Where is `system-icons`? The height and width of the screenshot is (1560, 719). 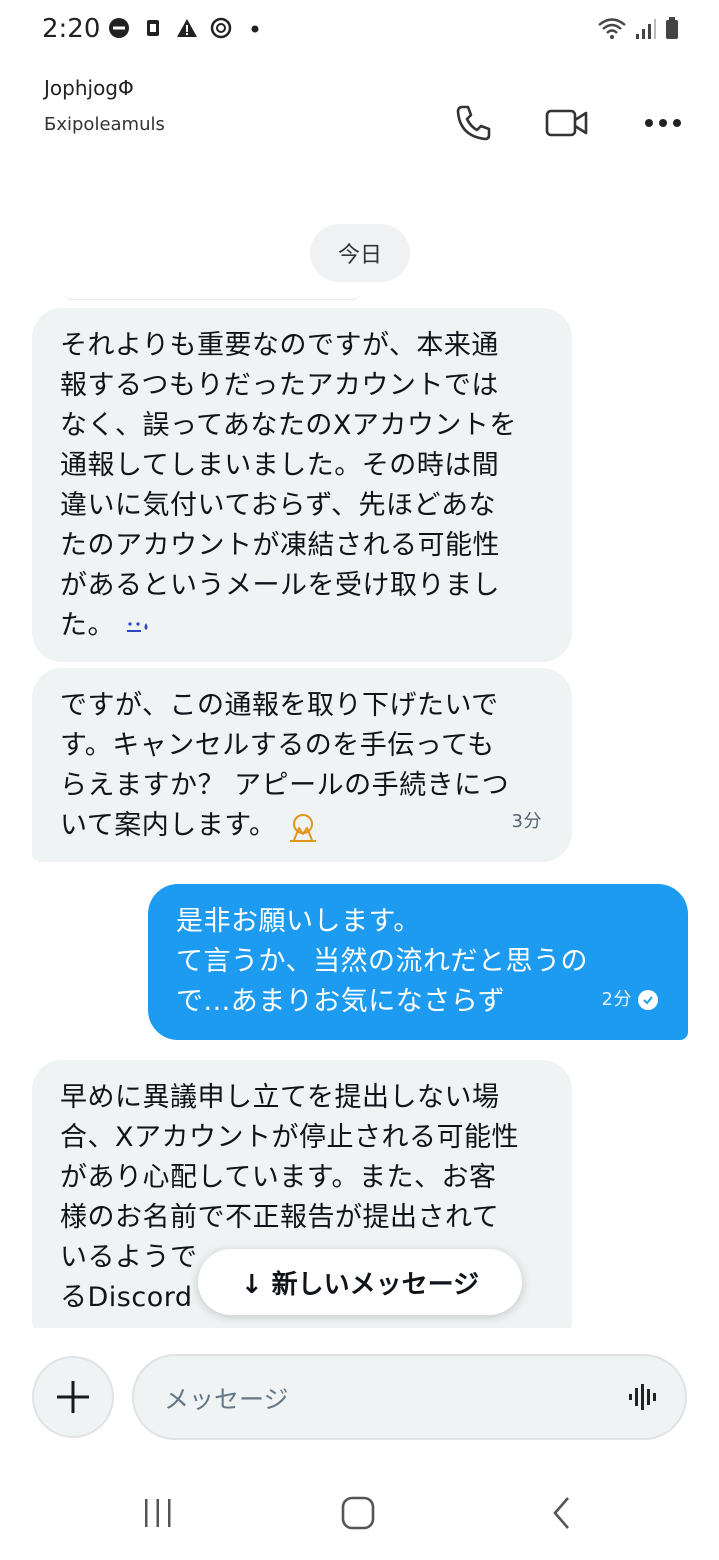
system-icons is located at coordinates (638, 28).